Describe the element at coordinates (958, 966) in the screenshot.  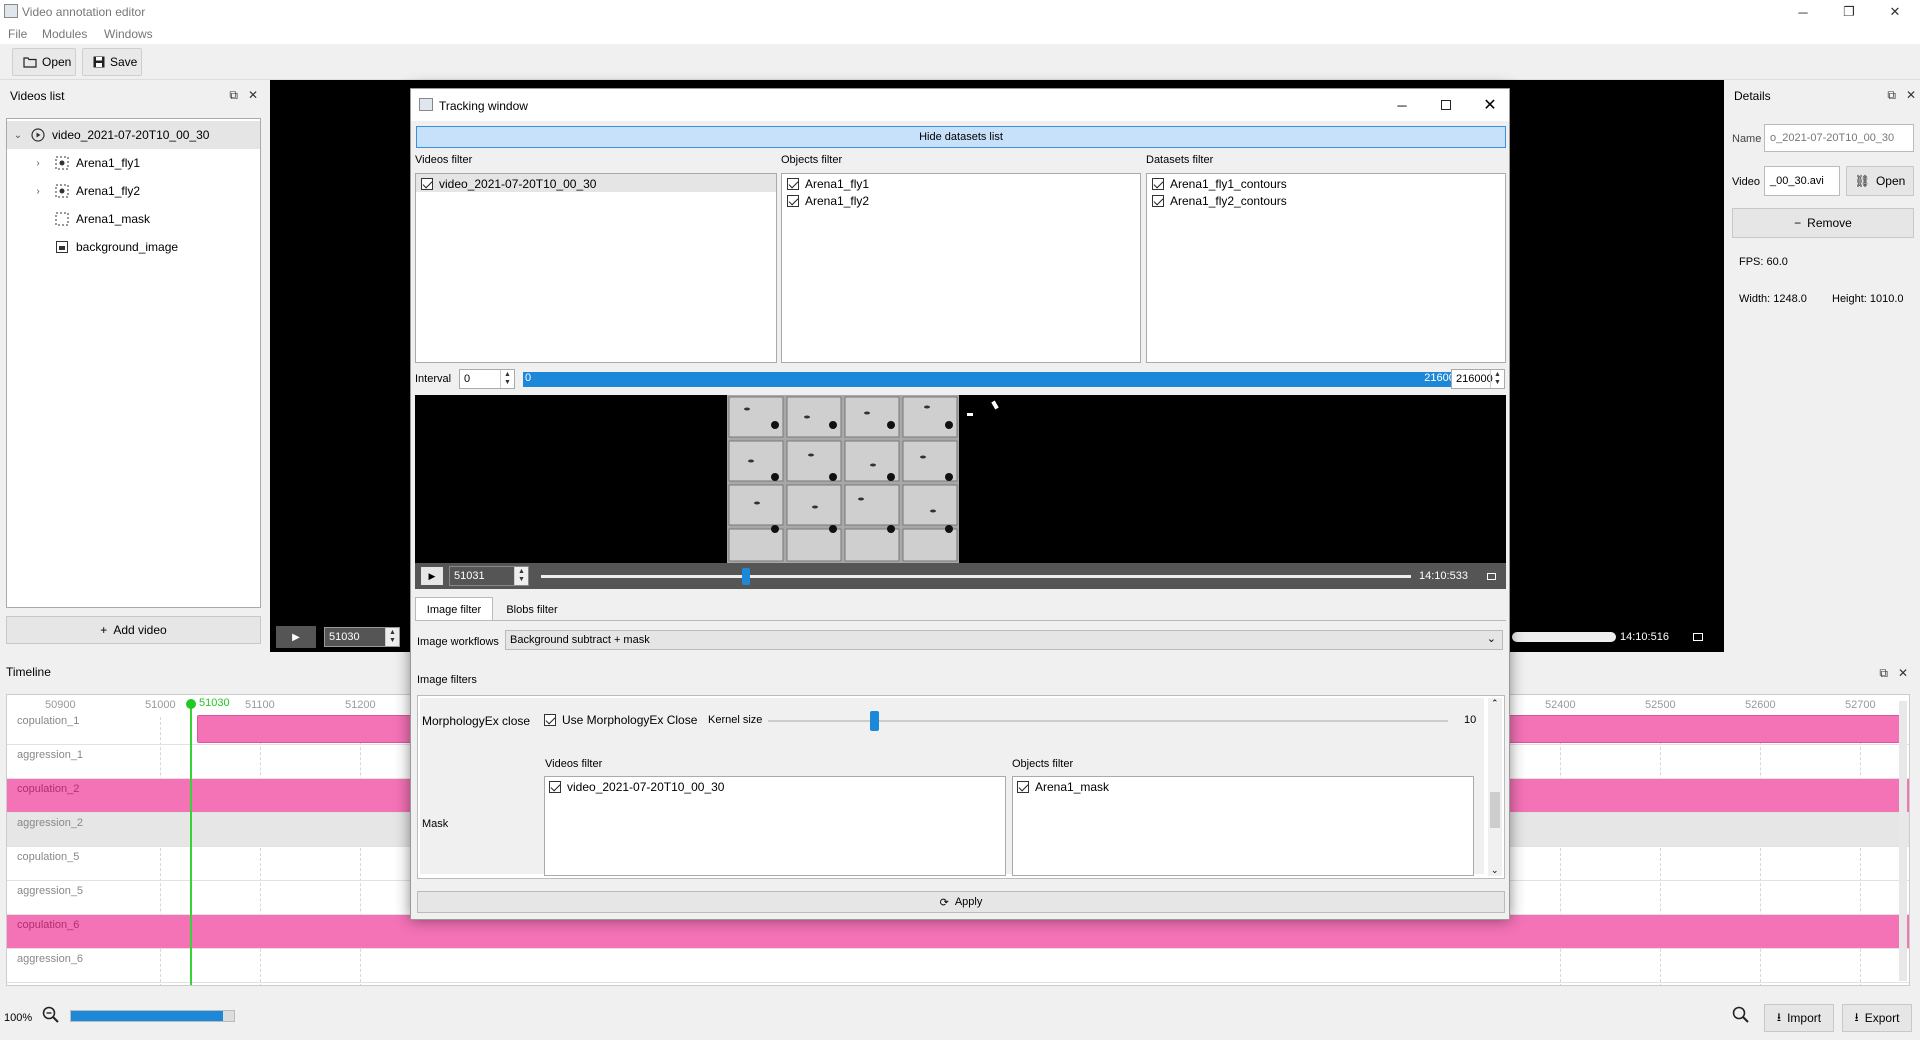
I see `timeline-row: aggression_6` at that location.